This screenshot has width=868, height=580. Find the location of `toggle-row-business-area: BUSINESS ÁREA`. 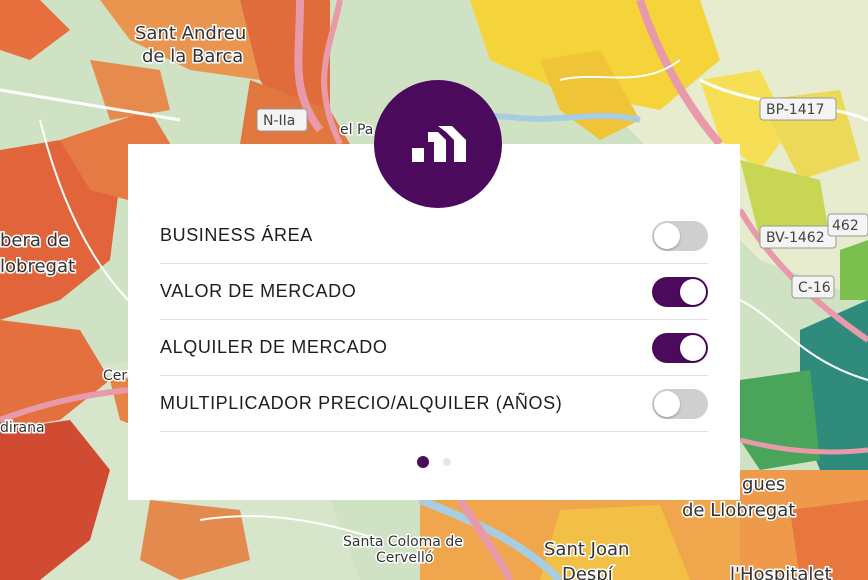

toggle-row-business-area: BUSINESS ÁREA is located at coordinates (434, 236).